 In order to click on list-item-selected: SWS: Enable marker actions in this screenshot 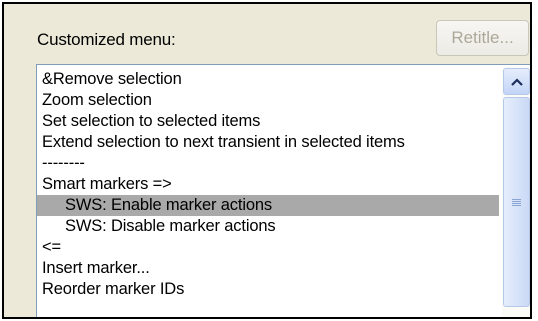, I will do `click(268, 205)`.